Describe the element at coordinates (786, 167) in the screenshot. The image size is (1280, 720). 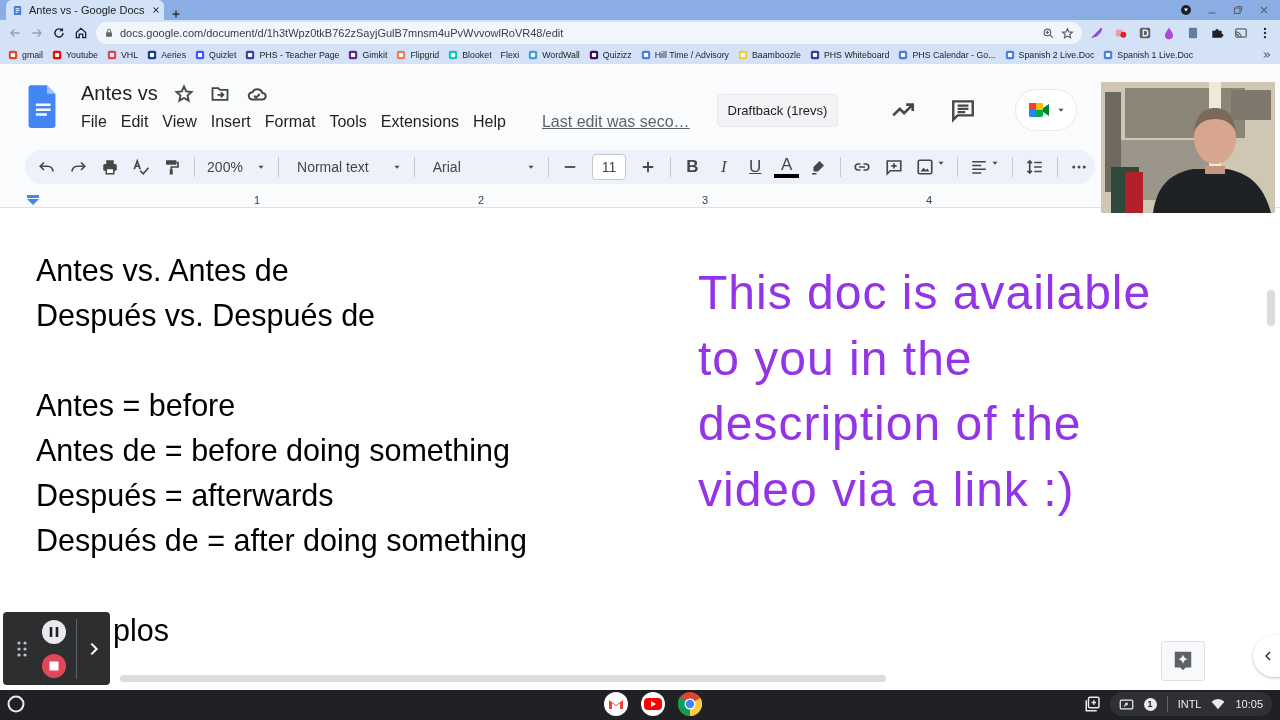
I see `text-color-button: A` at that location.